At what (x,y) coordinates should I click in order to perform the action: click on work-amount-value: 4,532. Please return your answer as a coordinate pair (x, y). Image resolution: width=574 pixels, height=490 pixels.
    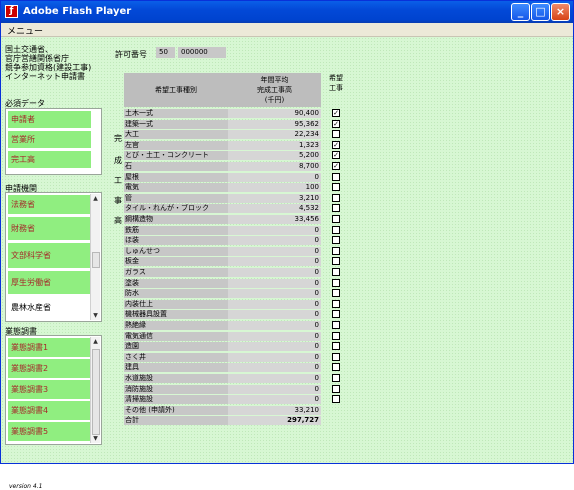
    Looking at the image, I should click on (274, 209).